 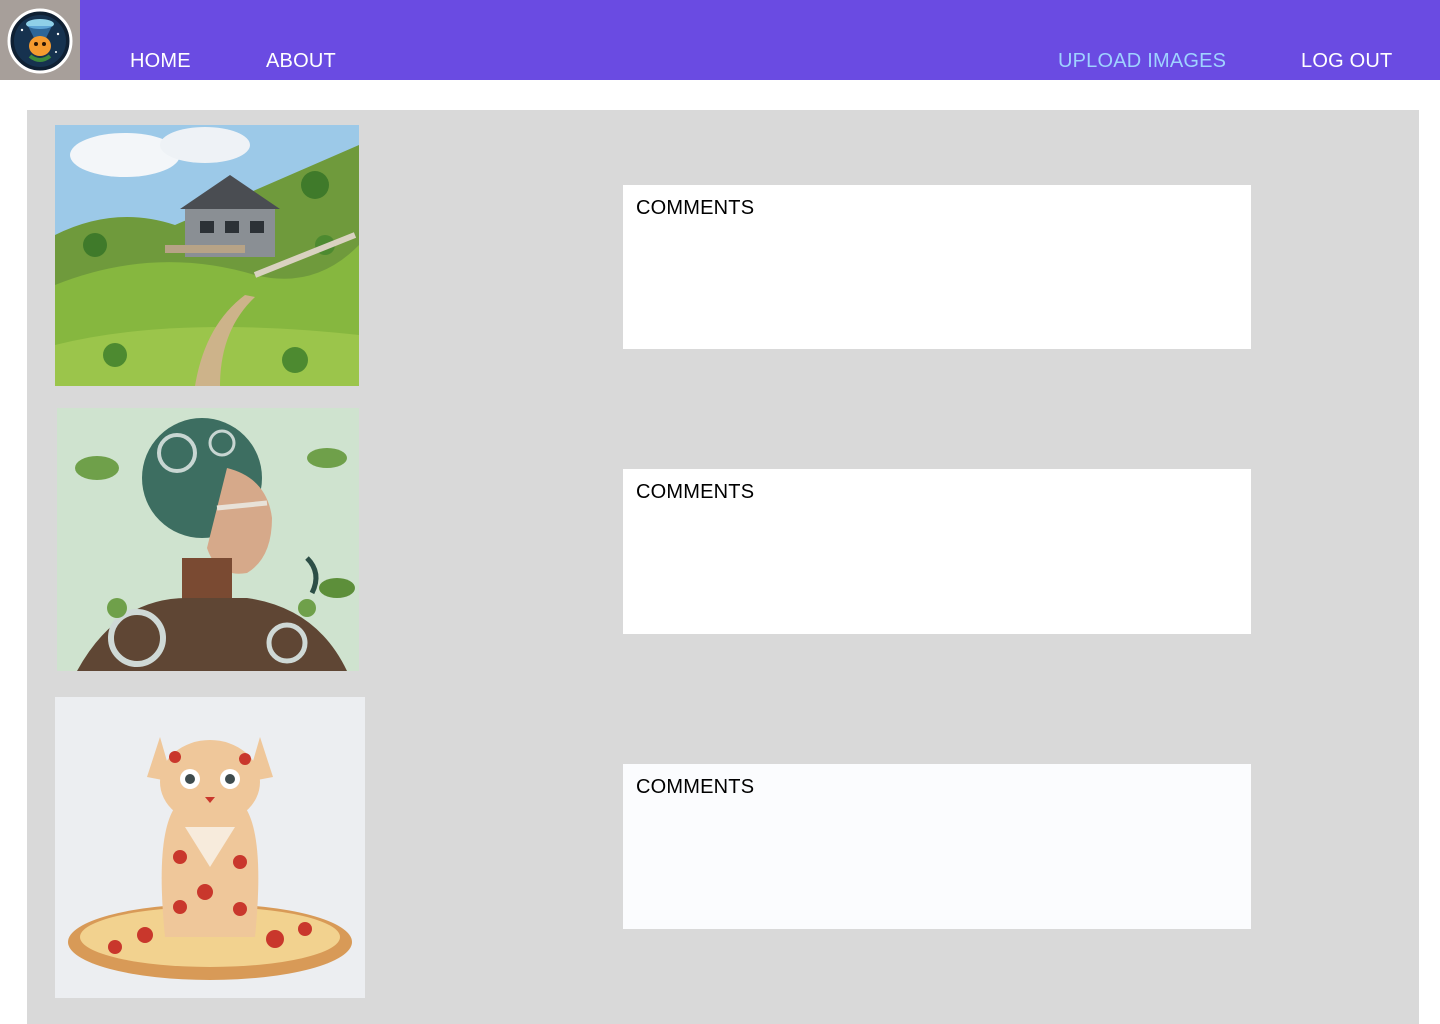 I want to click on logo-tile, so click(x=40, y=40).